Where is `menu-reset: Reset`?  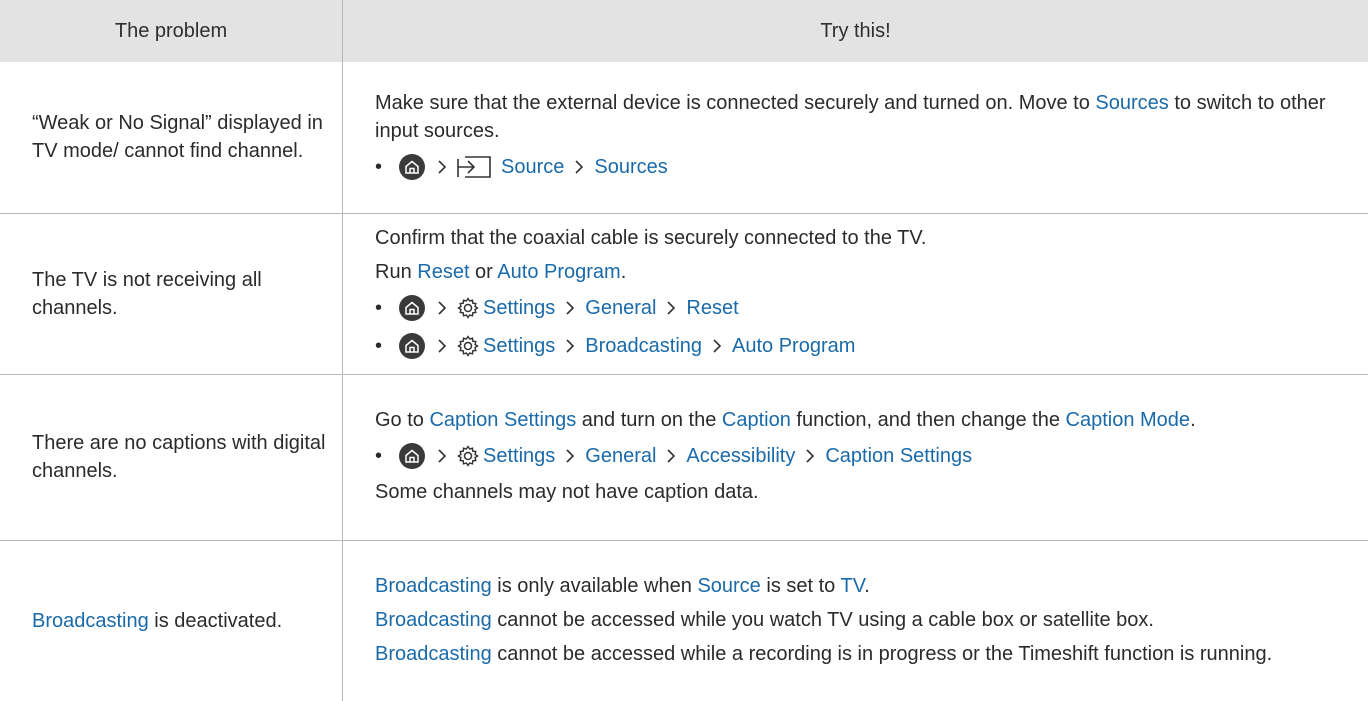 menu-reset: Reset is located at coordinates (712, 308).